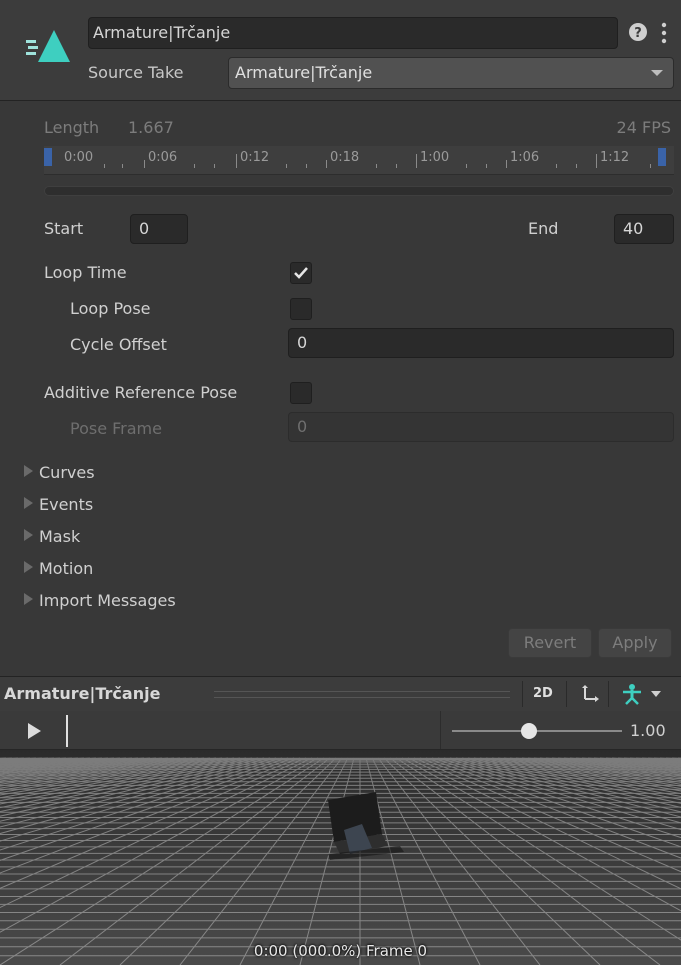  Describe the element at coordinates (528, 731) in the screenshot. I see `speed-slider-thumb` at that location.